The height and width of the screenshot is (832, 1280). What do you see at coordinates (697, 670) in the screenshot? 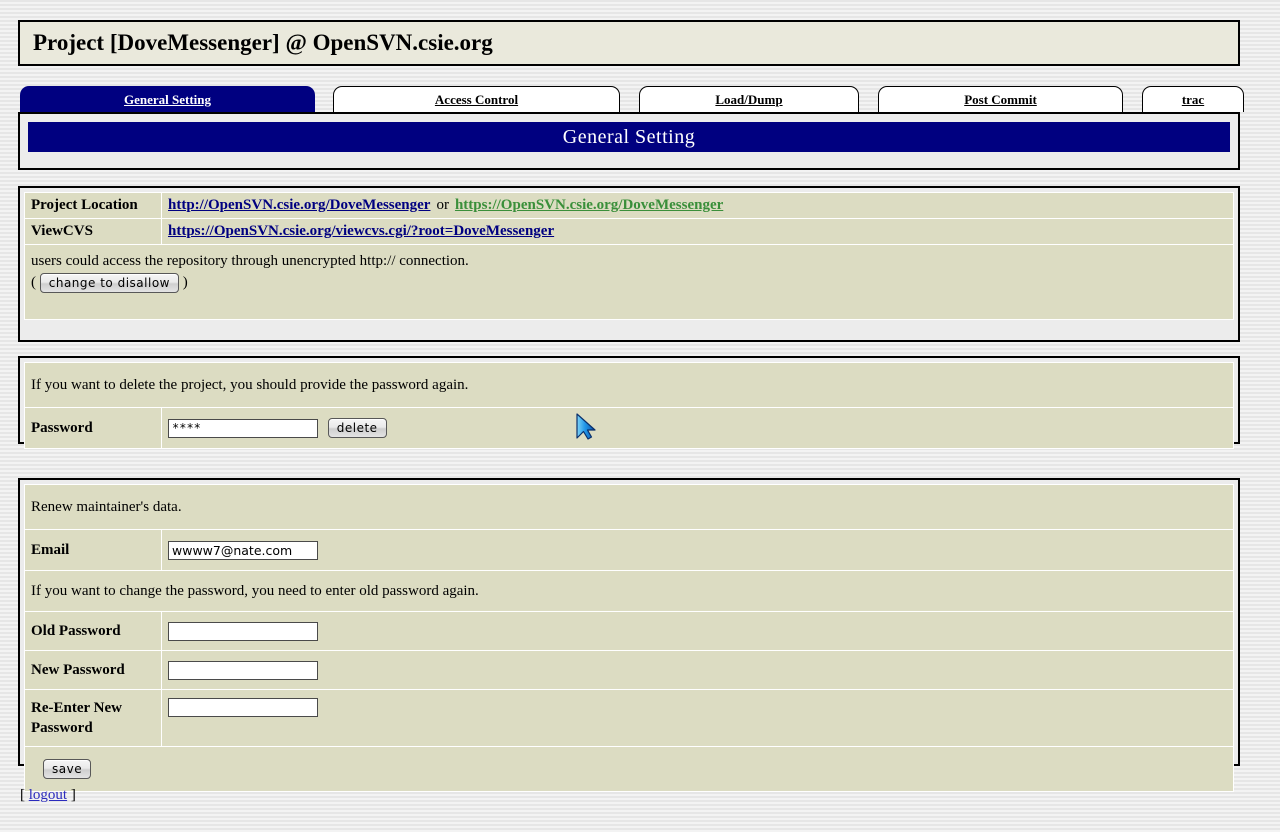
I see `new-password-value-cell` at bounding box center [697, 670].